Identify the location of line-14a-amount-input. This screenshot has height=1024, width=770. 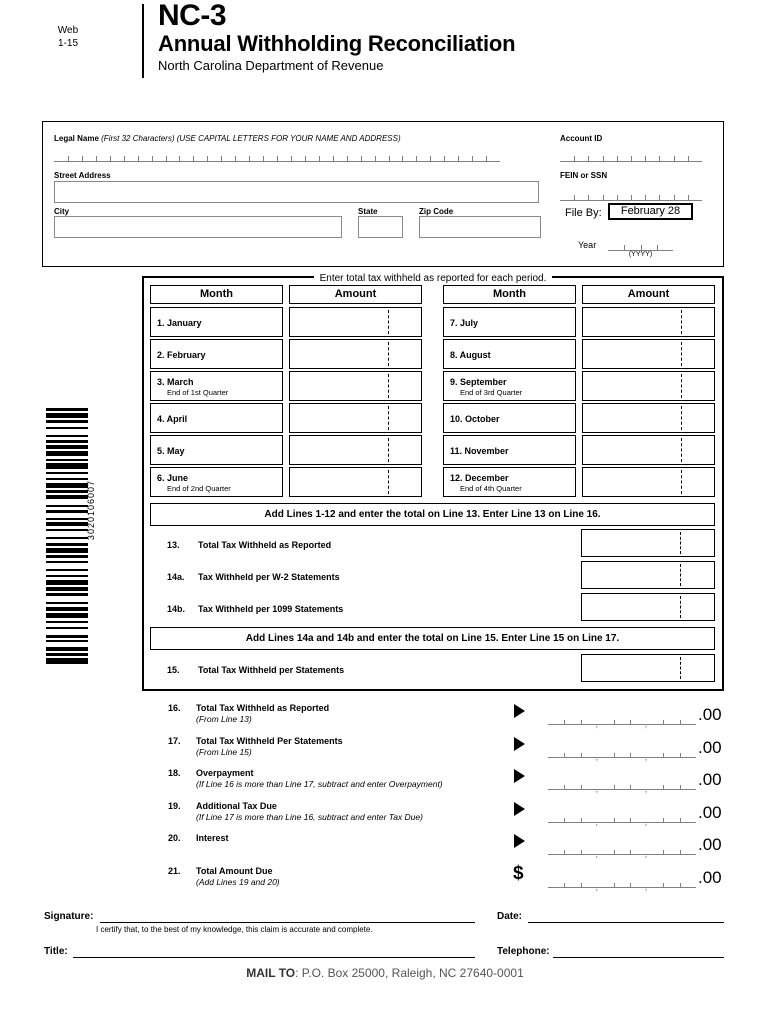
(648, 575).